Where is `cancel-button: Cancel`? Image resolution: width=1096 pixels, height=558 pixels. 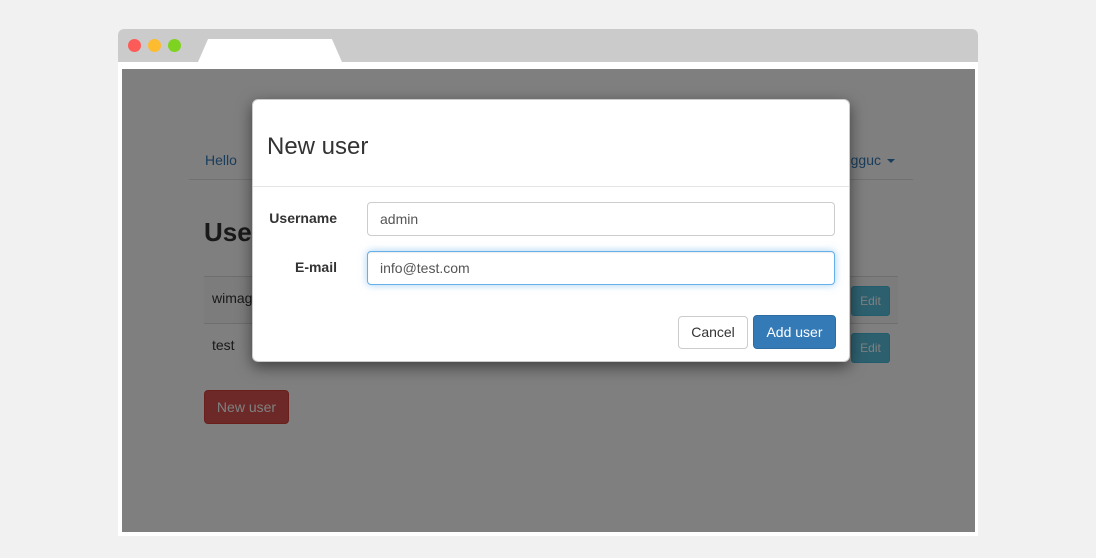 cancel-button: Cancel is located at coordinates (713, 332).